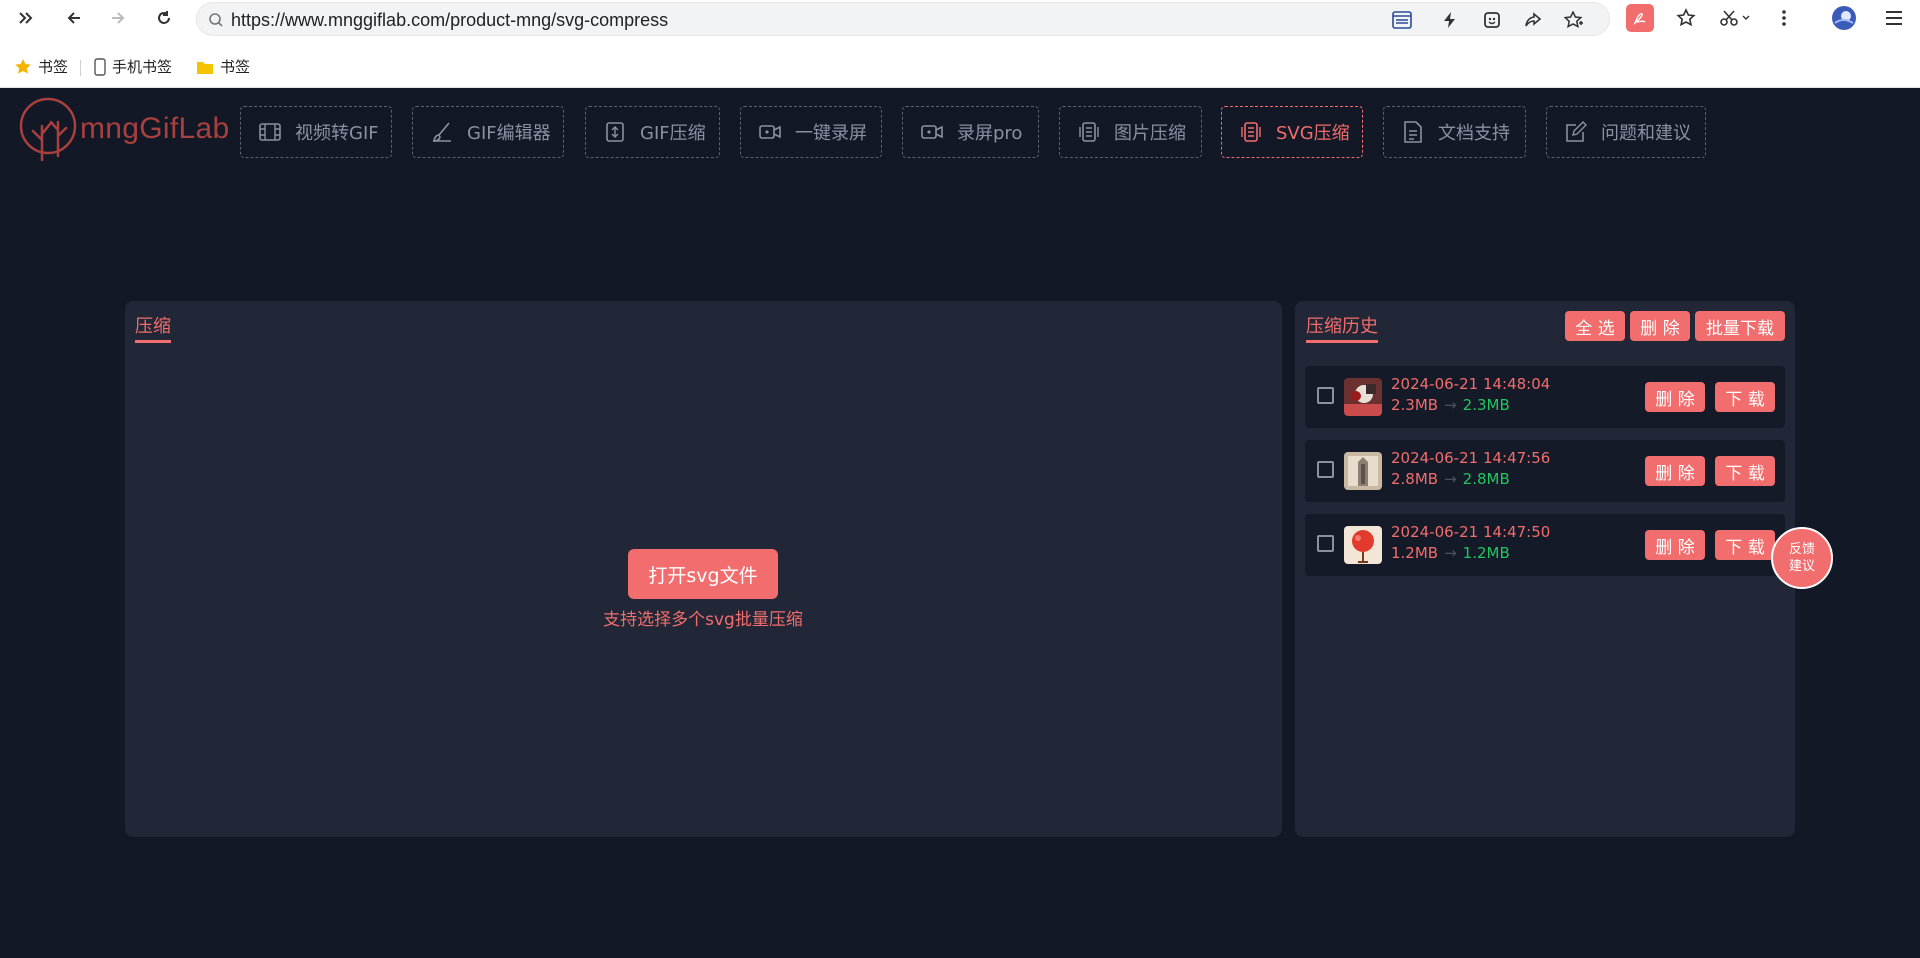 Image resolution: width=1920 pixels, height=958 pixels. What do you see at coordinates (216, 20) in the screenshot?
I see `search-icon` at bounding box center [216, 20].